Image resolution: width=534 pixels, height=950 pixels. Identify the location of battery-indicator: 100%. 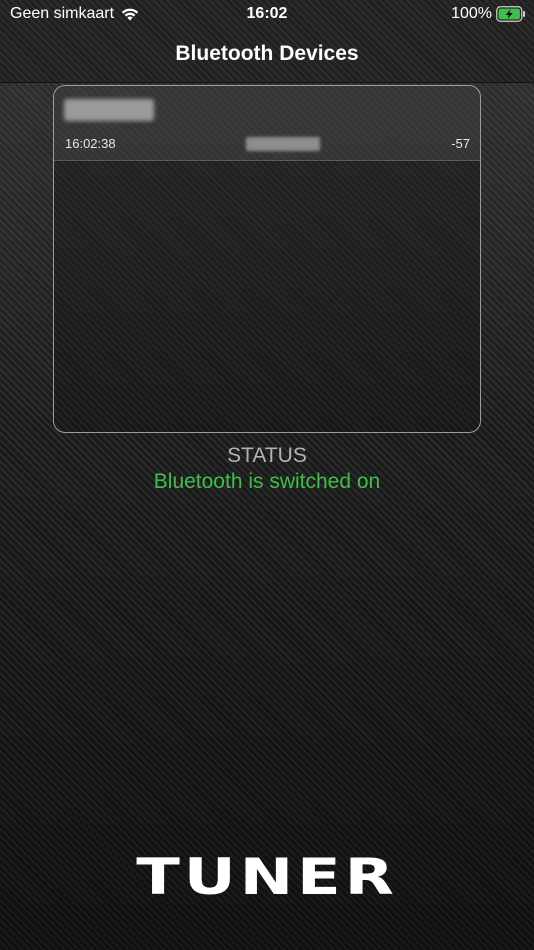
(488, 14).